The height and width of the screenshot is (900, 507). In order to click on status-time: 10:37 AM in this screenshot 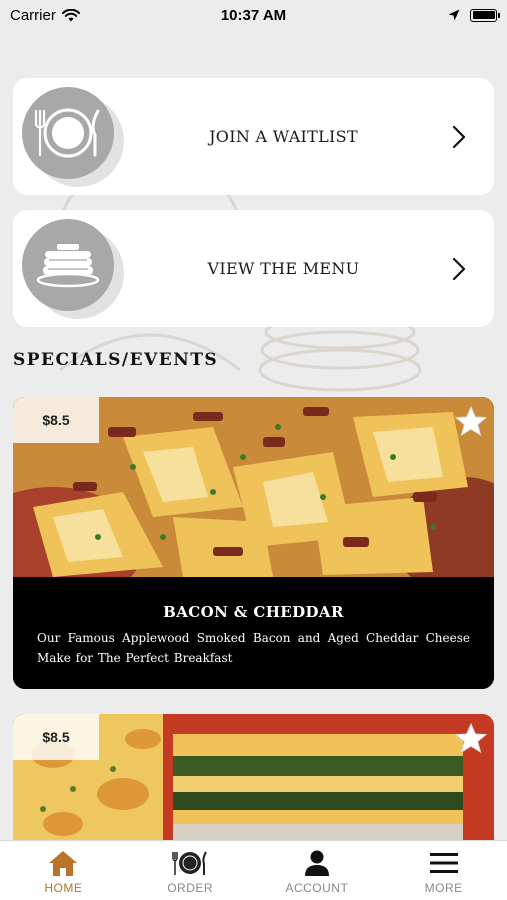, I will do `click(253, 15)`.